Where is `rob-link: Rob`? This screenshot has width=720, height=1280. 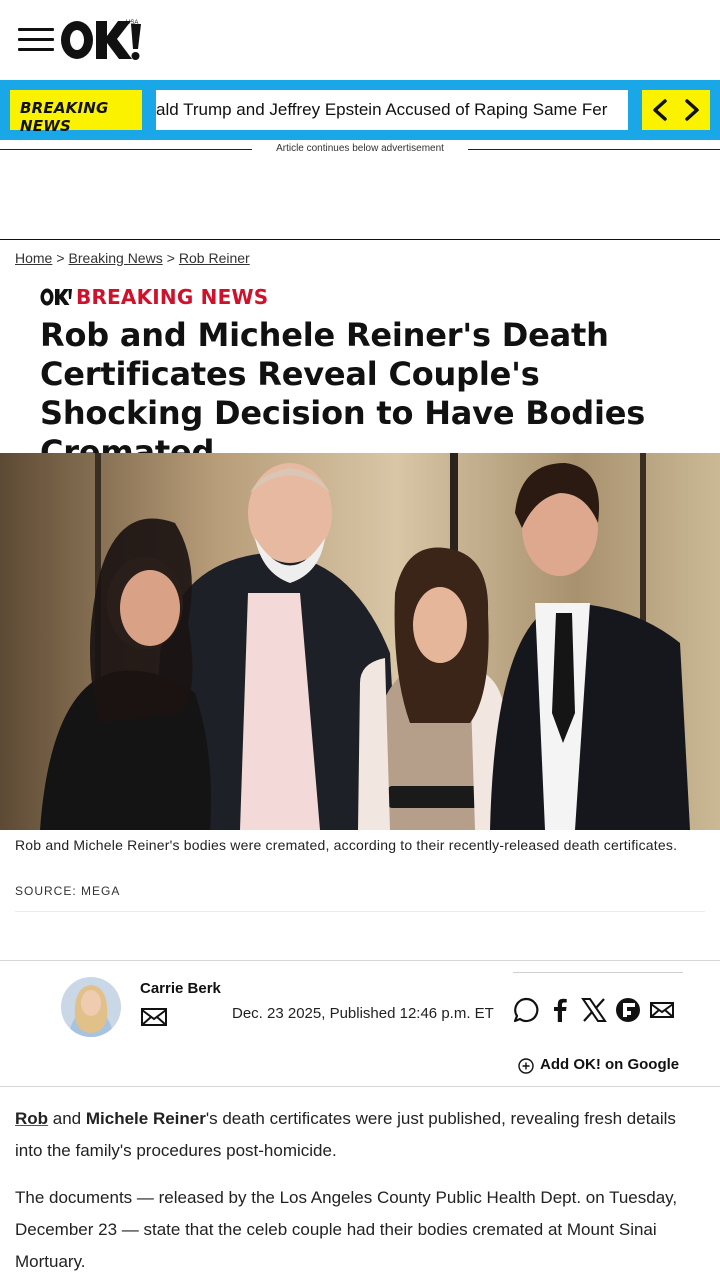 rob-link: Rob is located at coordinates (31, 1118).